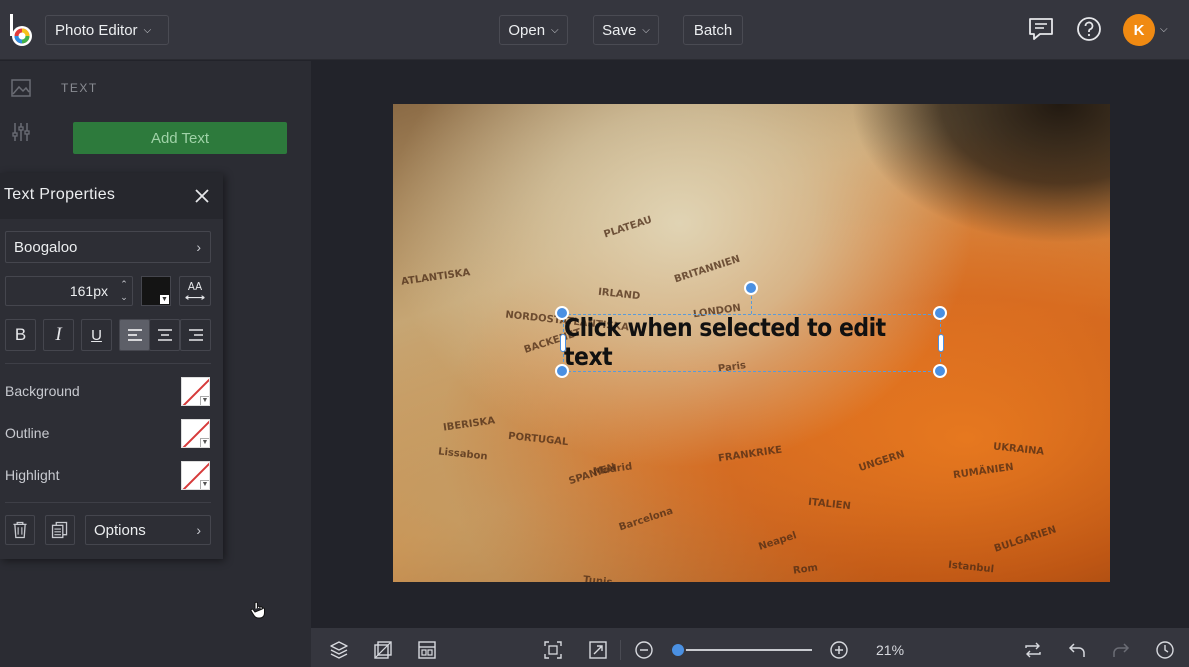 The height and width of the screenshot is (667, 1189). What do you see at coordinates (339, 650) in the screenshot?
I see `layers-icon` at bounding box center [339, 650].